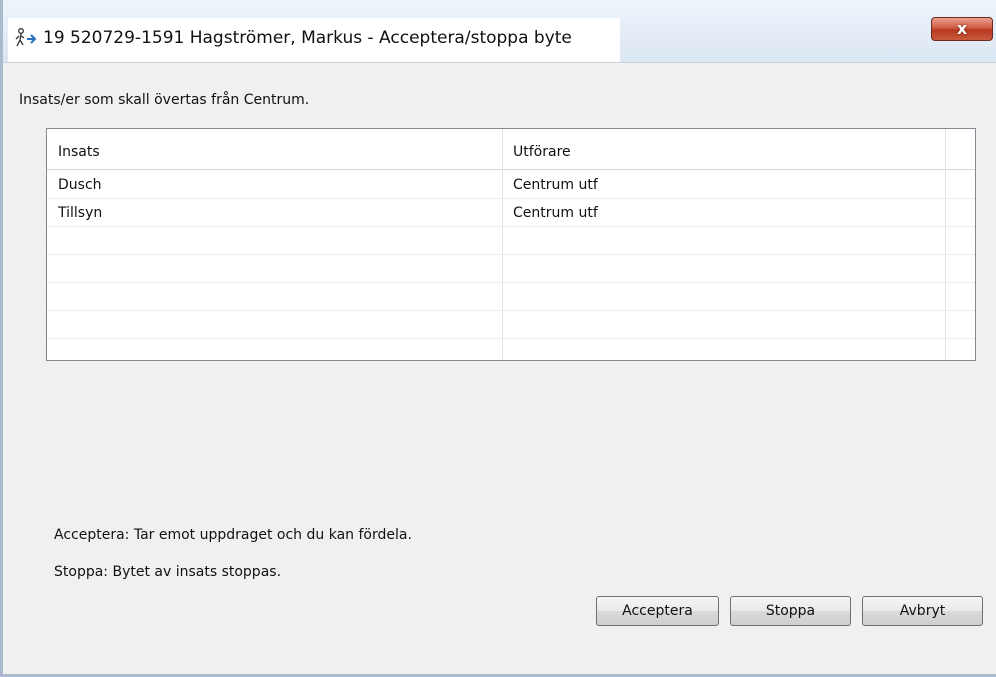  What do you see at coordinates (274, 149) in the screenshot?
I see `column-header-insats: Insats` at bounding box center [274, 149].